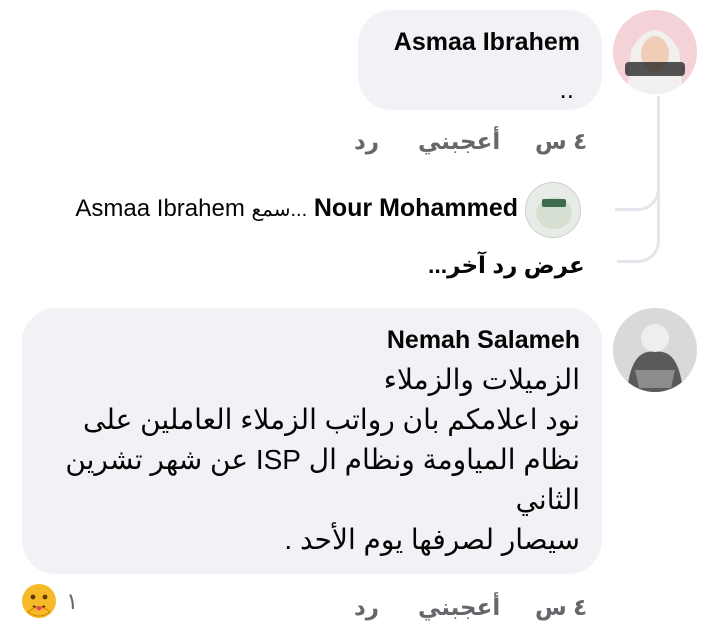 Image resolution: width=720 pixels, height=633 pixels. Describe the element at coordinates (432, 539) in the screenshot. I see `comment-line: سيصار لصرفها يوم الأحد .` at that location.